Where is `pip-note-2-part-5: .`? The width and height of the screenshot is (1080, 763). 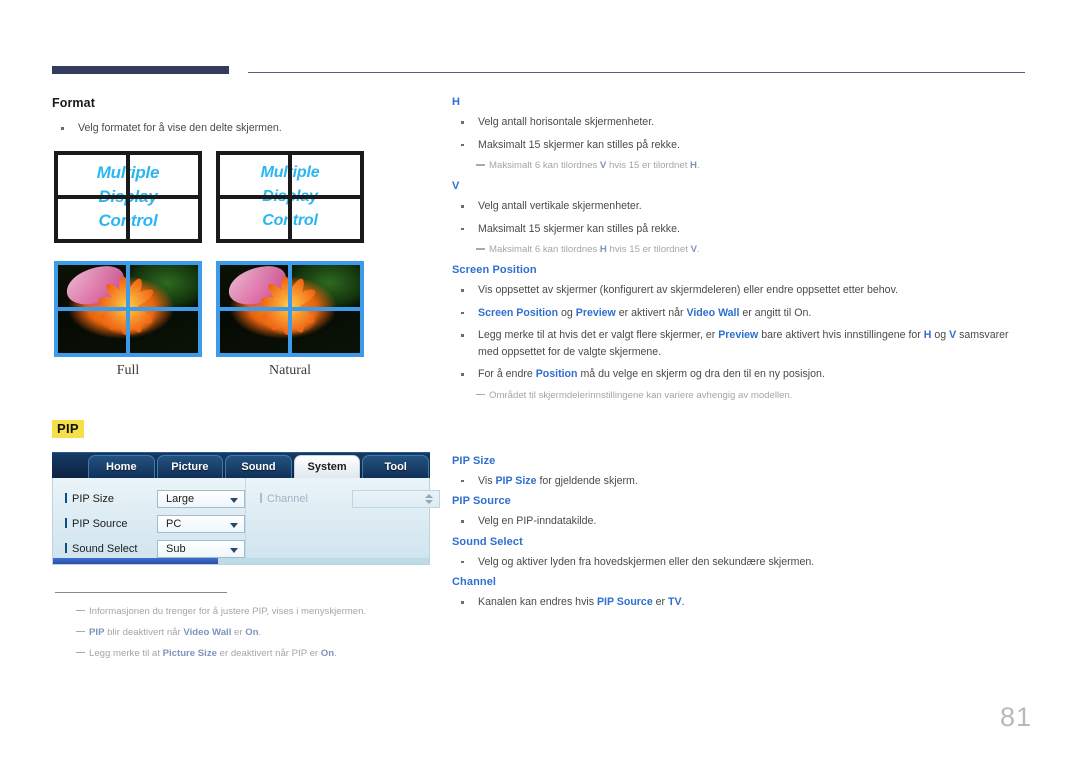 pip-note-2-part-5: . is located at coordinates (260, 632).